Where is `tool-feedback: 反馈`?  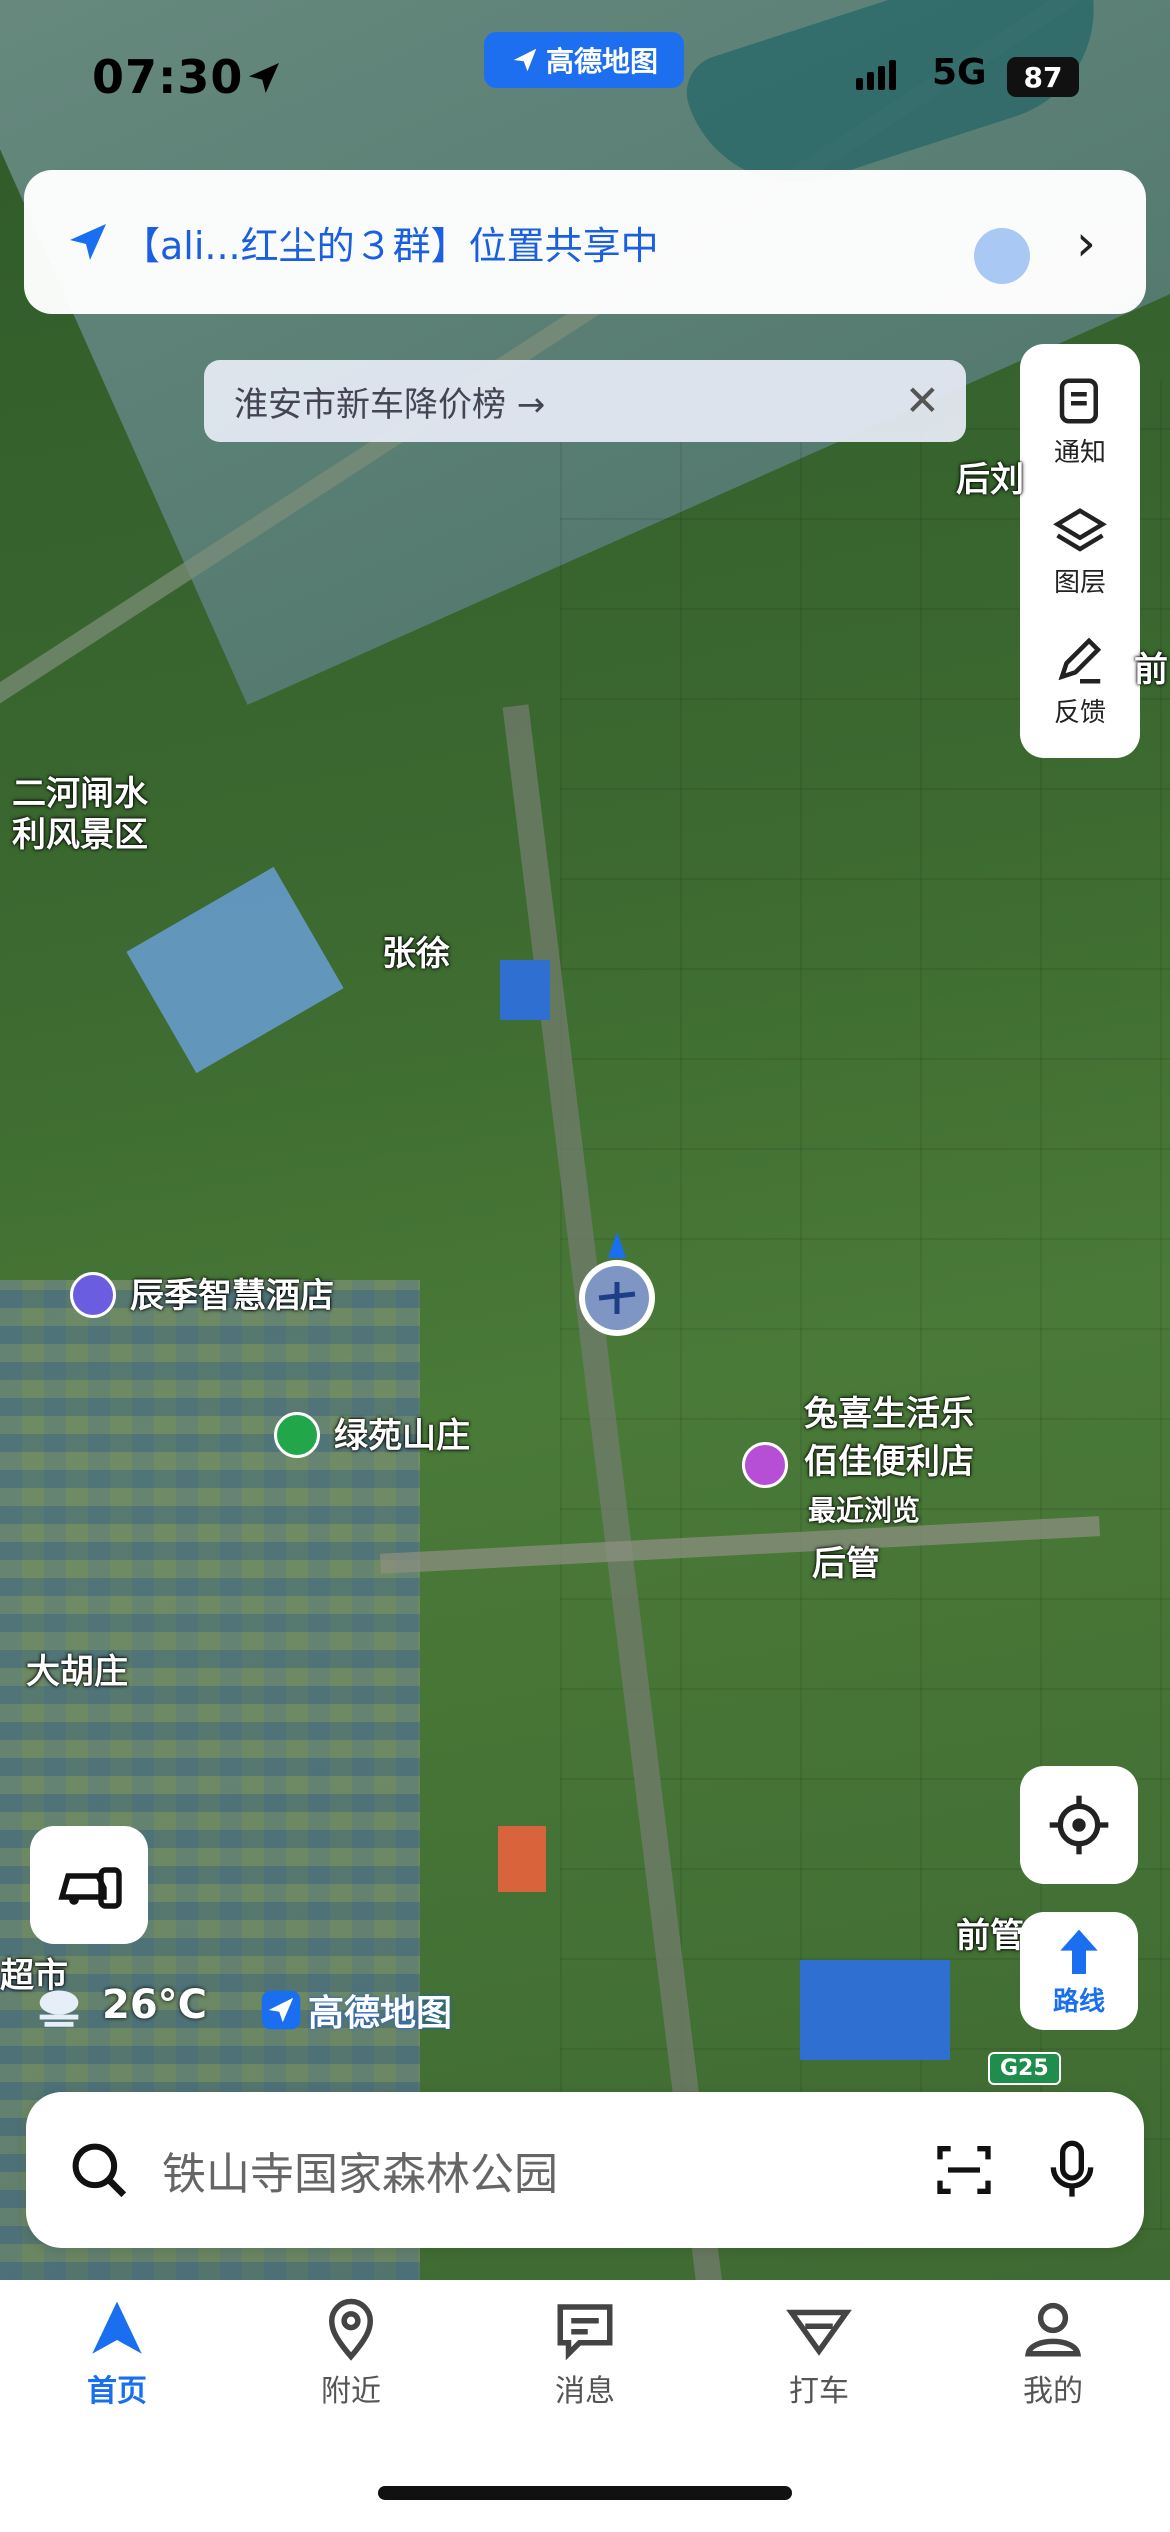
tool-feedback: 反馈 is located at coordinates (1080, 681).